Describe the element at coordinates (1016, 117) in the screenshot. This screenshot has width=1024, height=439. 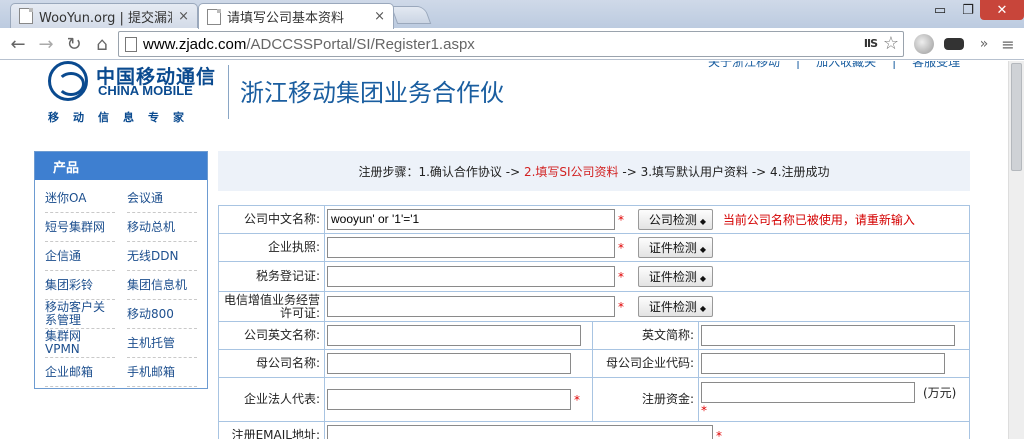
I see `scrollbar-thumb` at that location.